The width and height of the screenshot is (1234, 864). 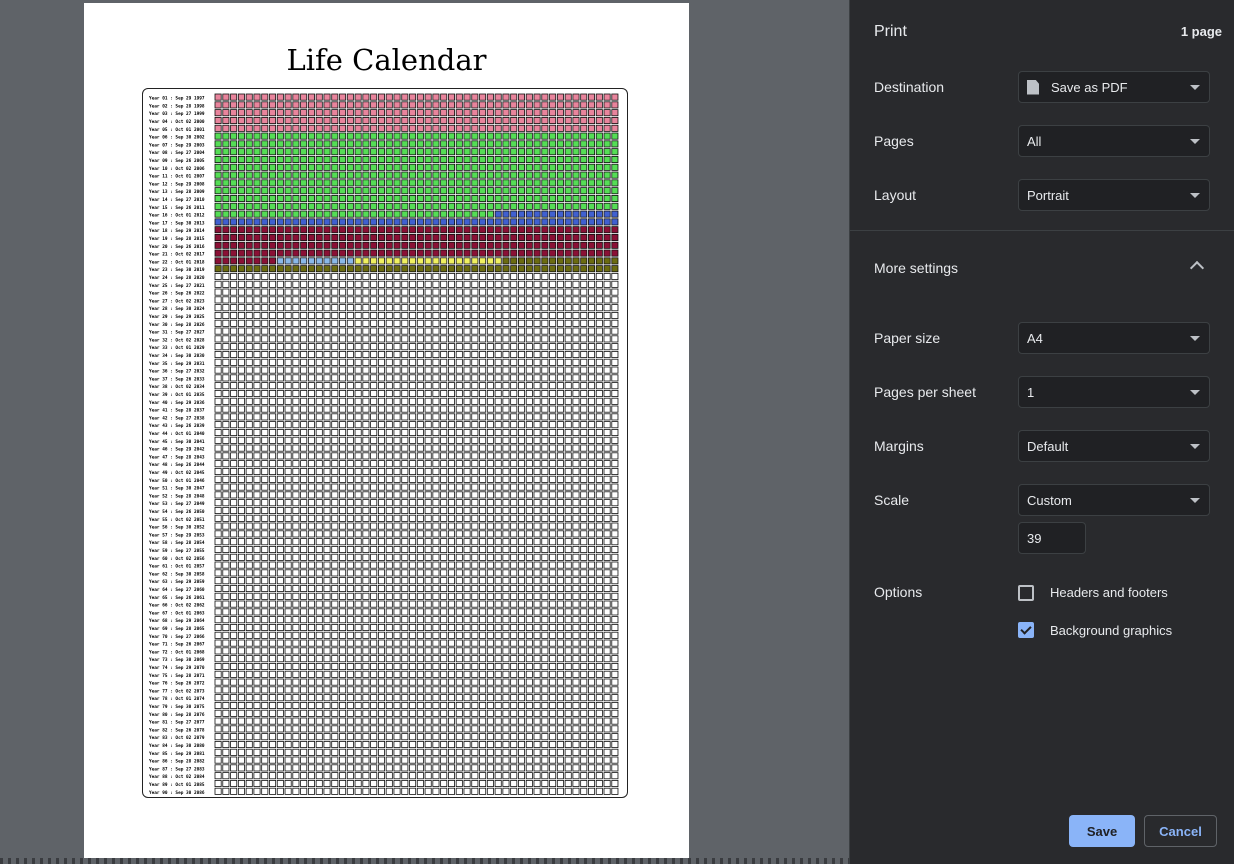 I want to click on background-graphics-checkbox, so click(x=1026, y=630).